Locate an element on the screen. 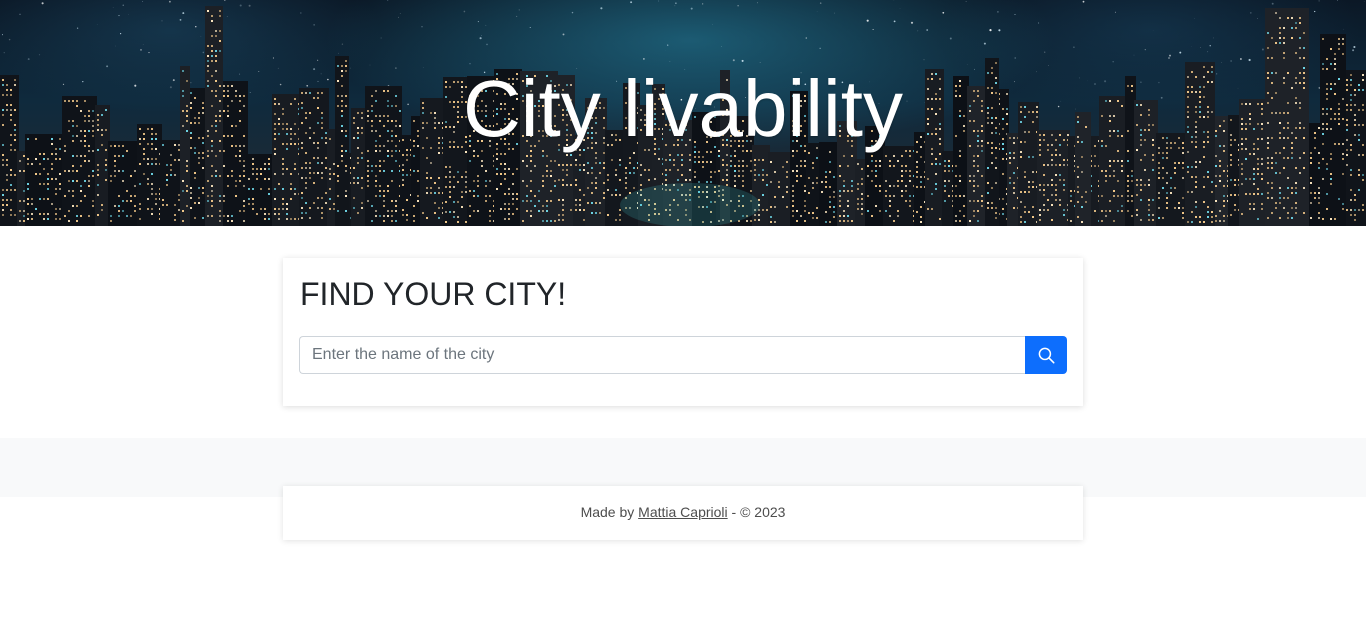 This screenshot has height=640, width=1366. search-icon is located at coordinates (1046, 355).